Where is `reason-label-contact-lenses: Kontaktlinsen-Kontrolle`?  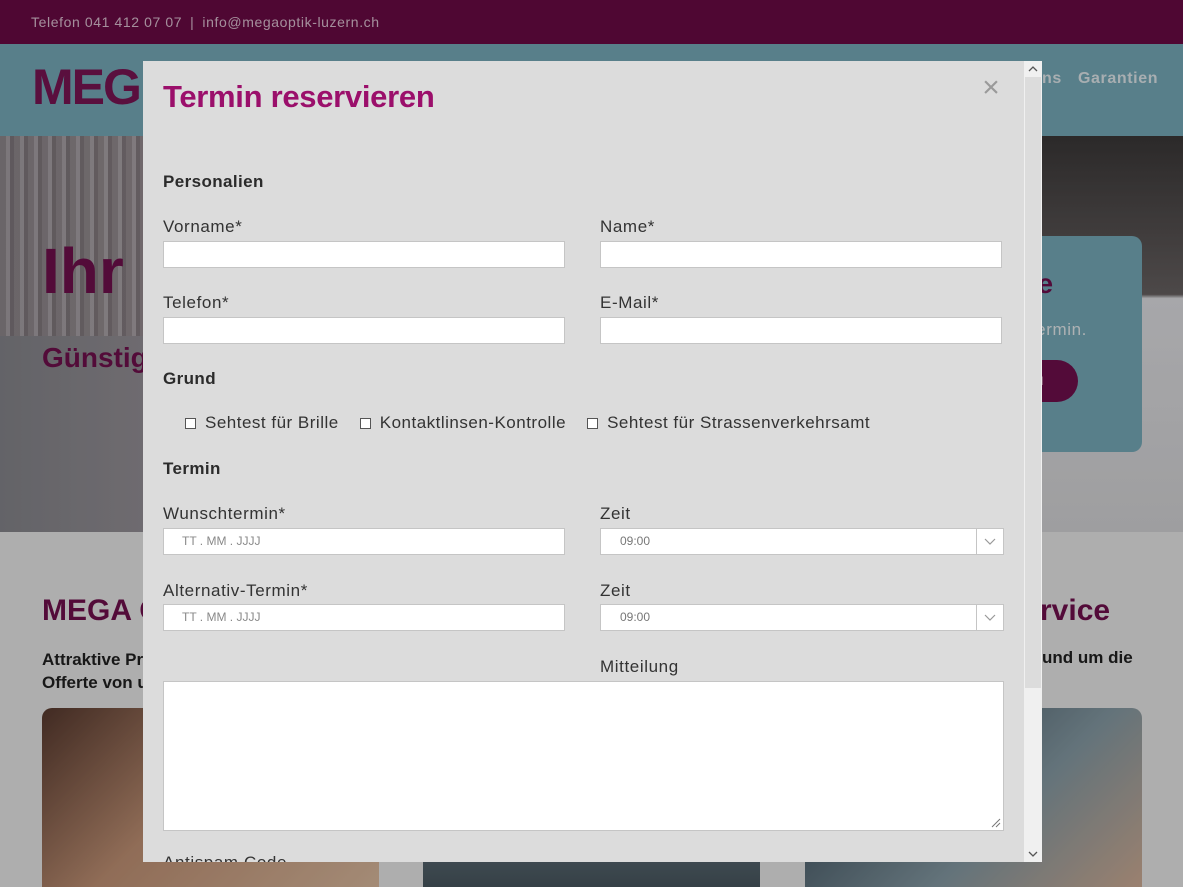 reason-label-contact-lenses: Kontaktlinsen-Kontrolle is located at coordinates (473, 422).